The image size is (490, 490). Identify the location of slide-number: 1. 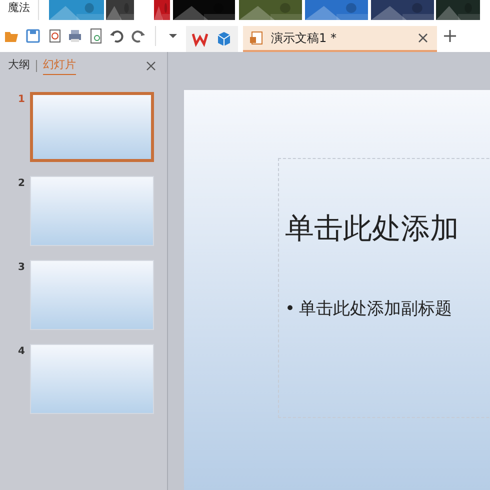
(21, 100).